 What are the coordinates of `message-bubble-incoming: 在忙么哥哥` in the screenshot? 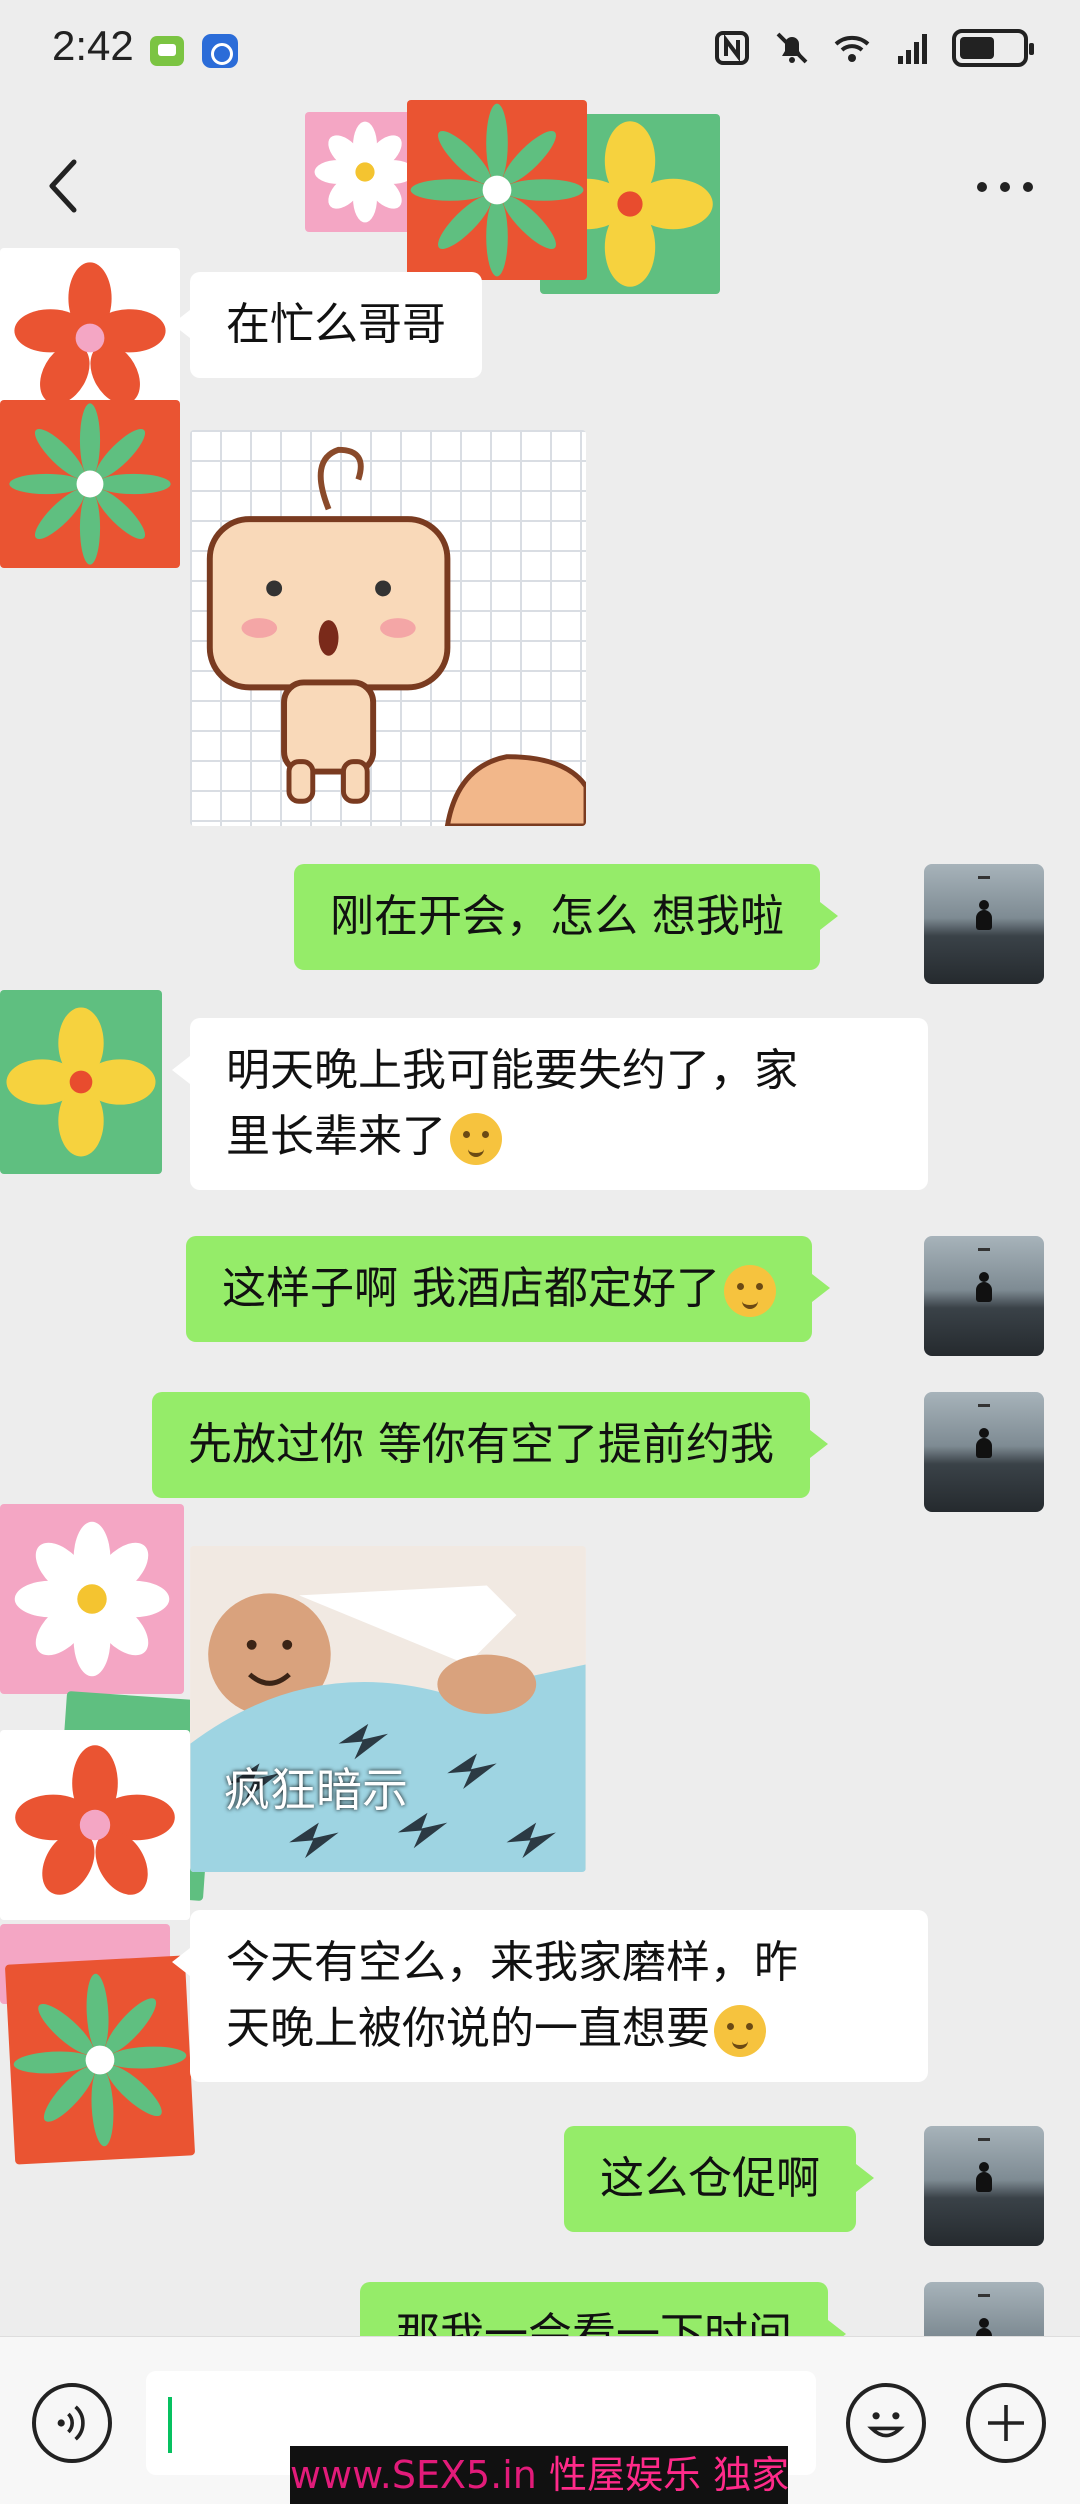 It's located at (327, 325).